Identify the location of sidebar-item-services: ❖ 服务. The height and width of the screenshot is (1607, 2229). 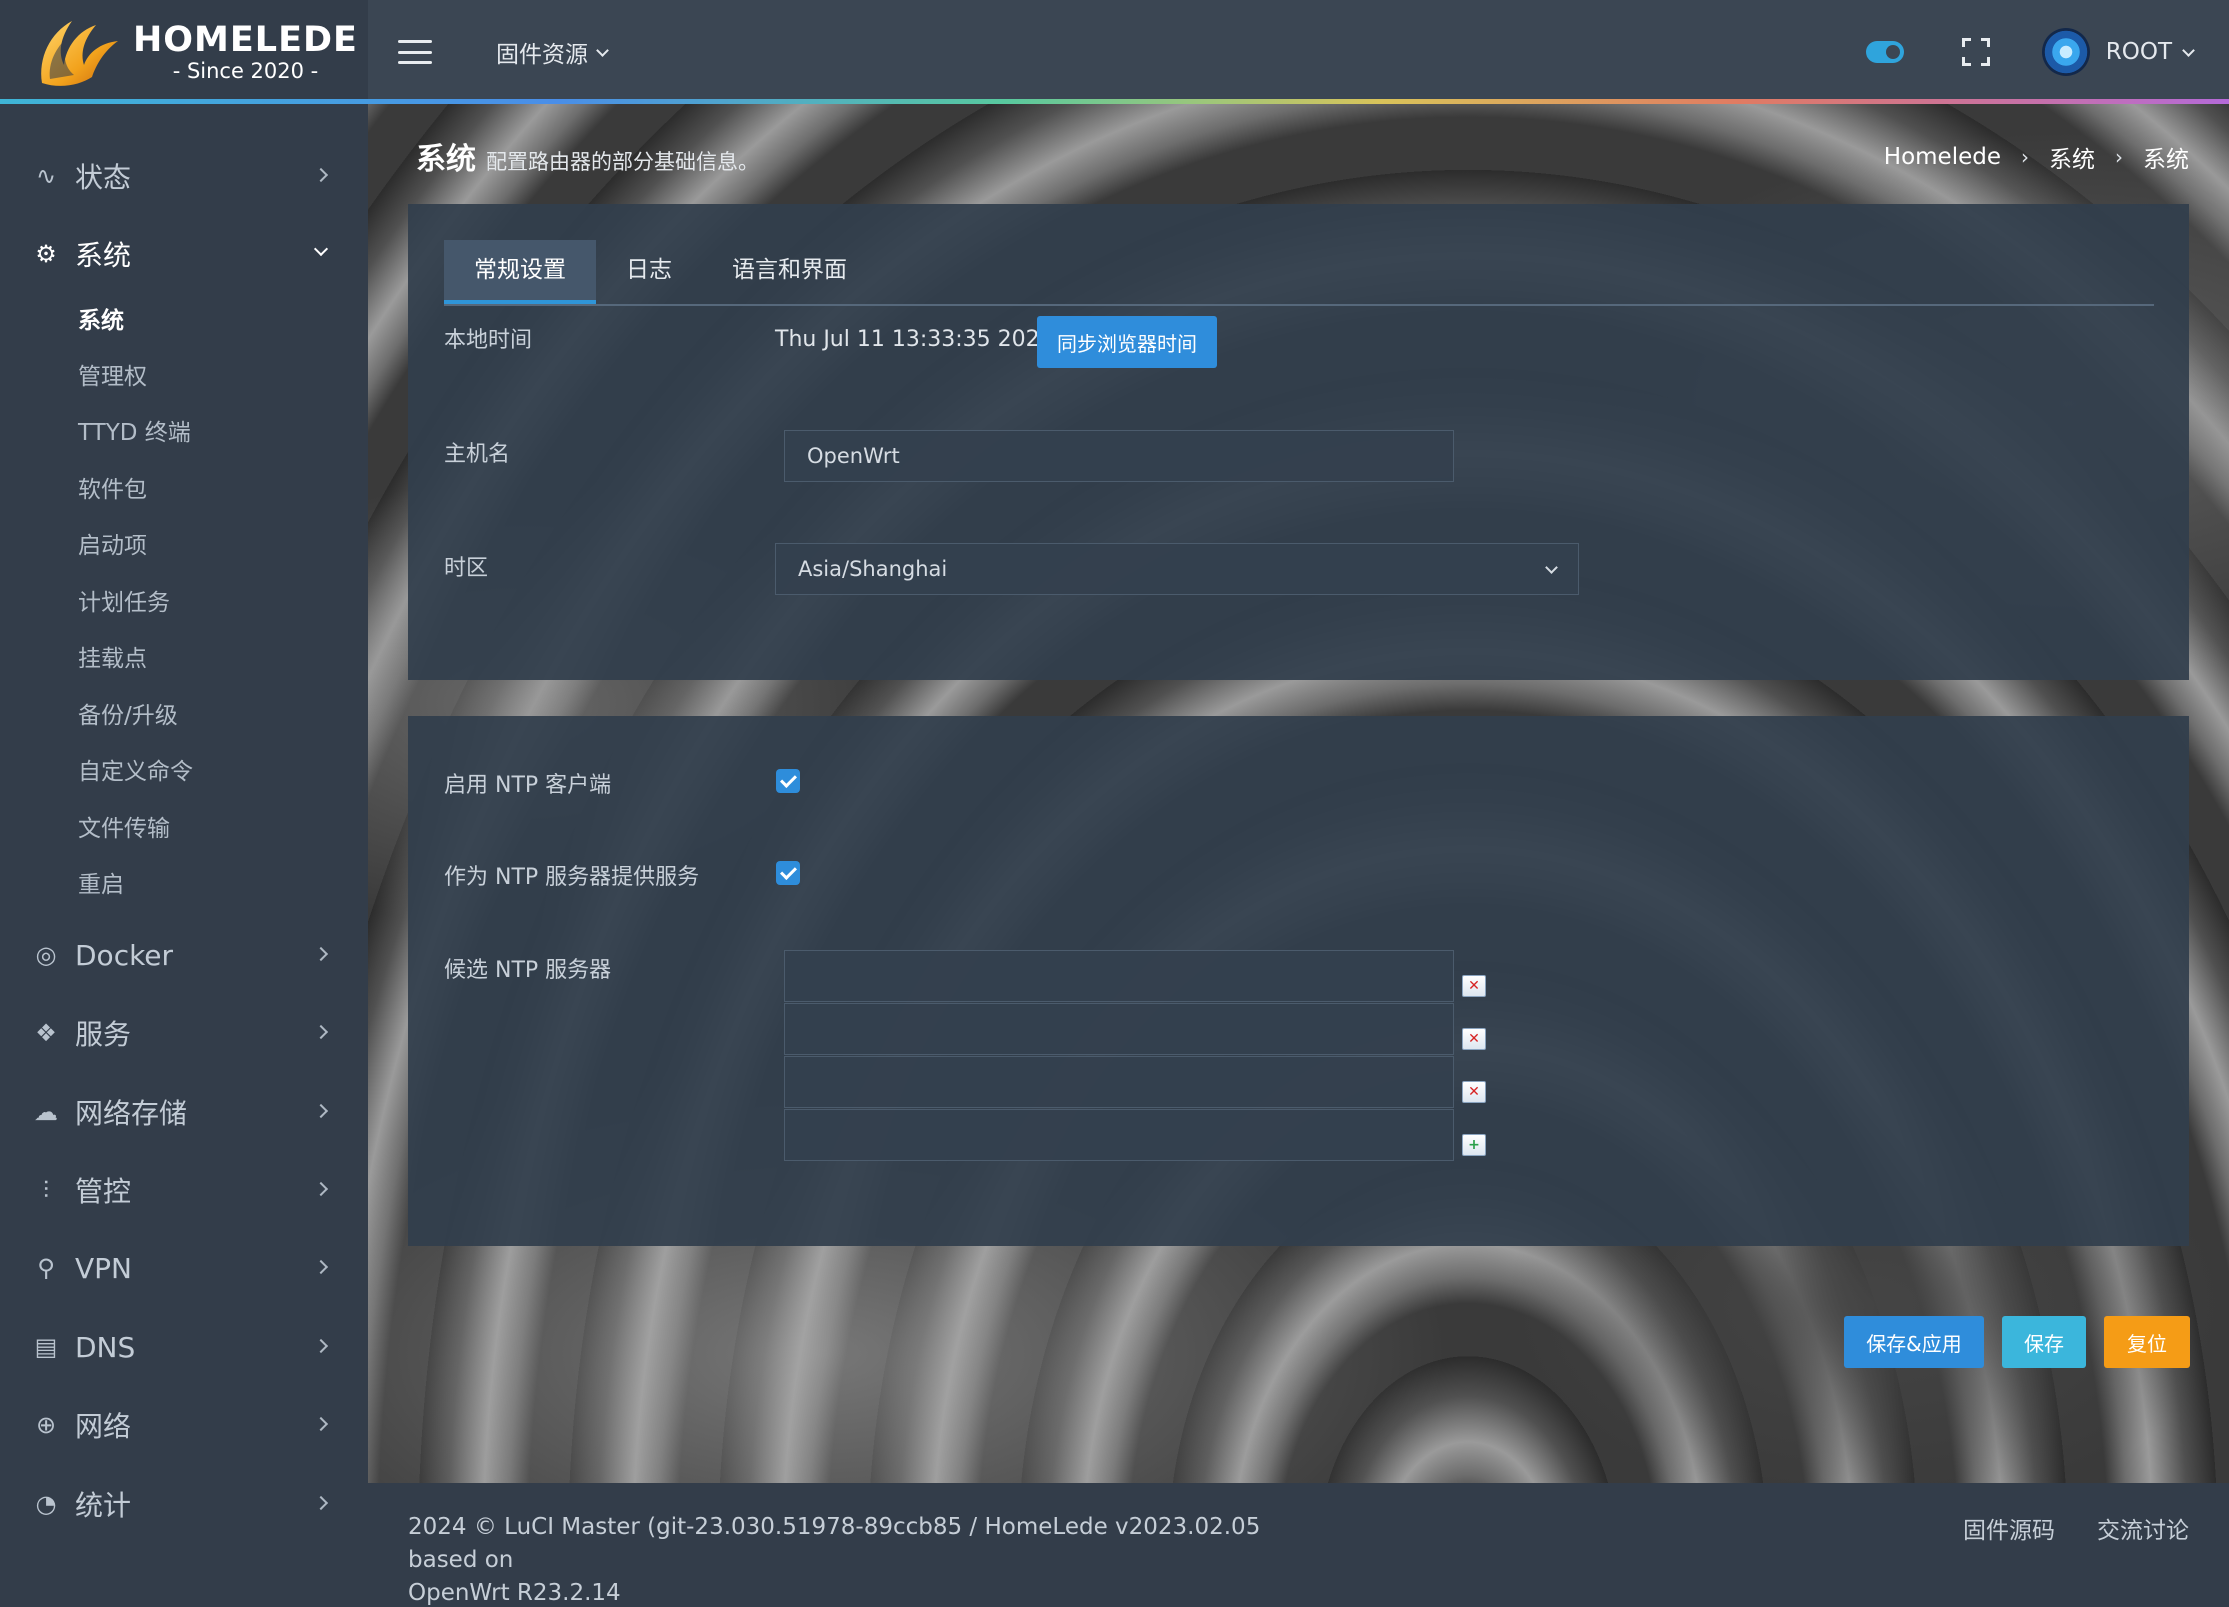
(184, 1033).